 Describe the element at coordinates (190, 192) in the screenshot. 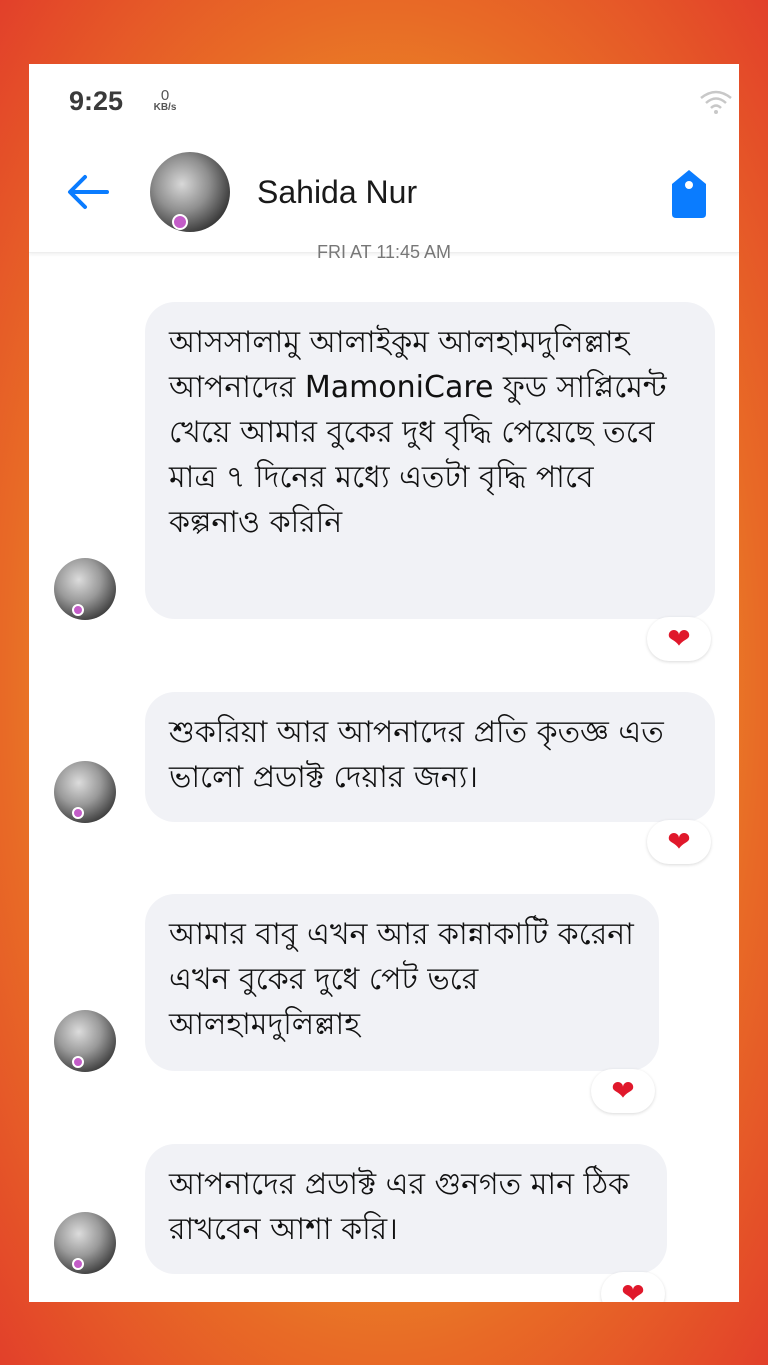

I see `contact-avatar` at that location.